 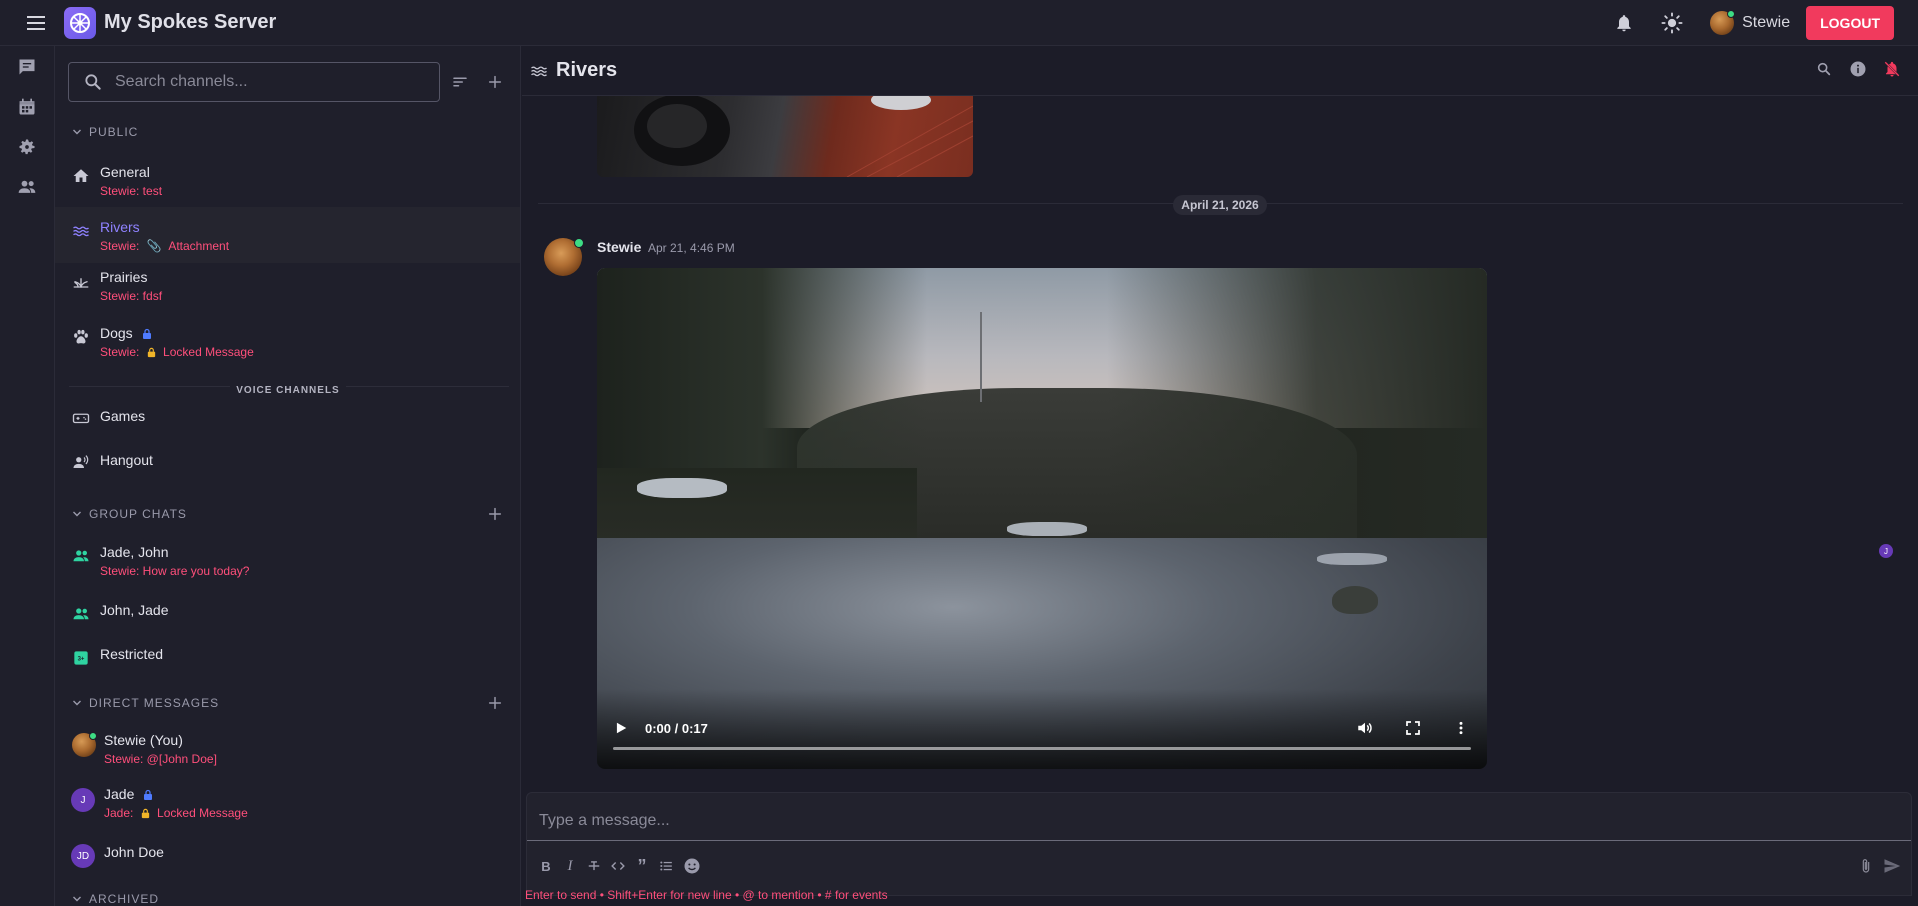 What do you see at coordinates (287, 347) in the screenshot?
I see `channel-item-dogs: Dogs Stewie: Locked Message` at bounding box center [287, 347].